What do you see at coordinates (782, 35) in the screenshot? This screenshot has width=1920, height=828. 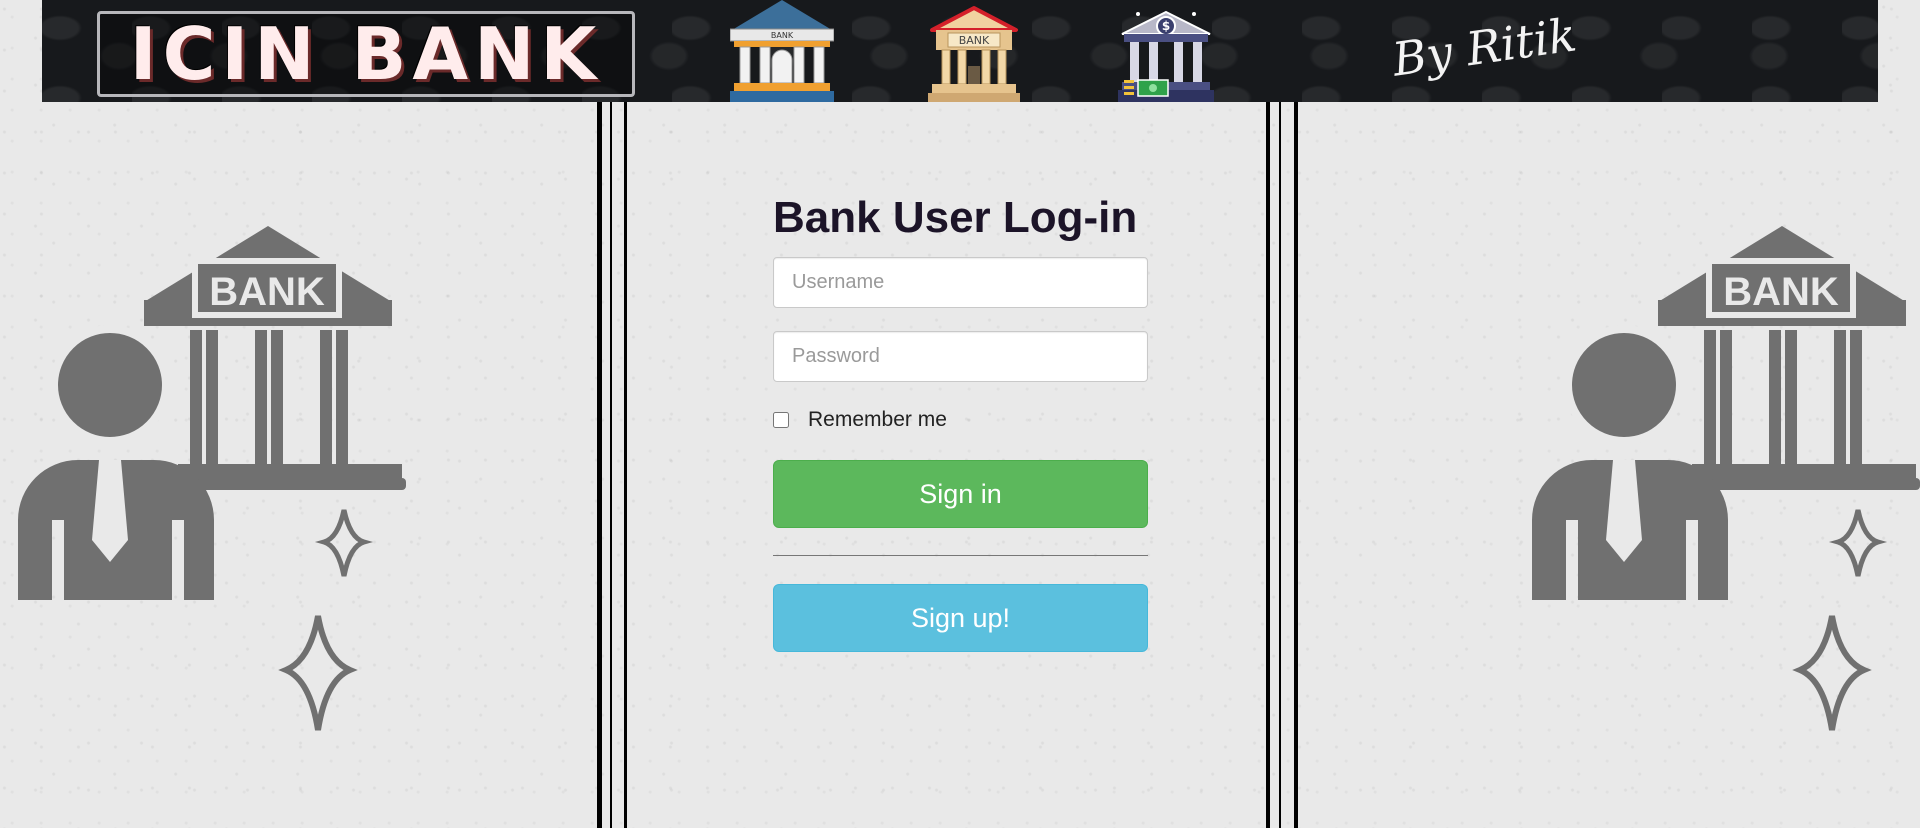 I see `building-sign-small: BANK` at bounding box center [782, 35].